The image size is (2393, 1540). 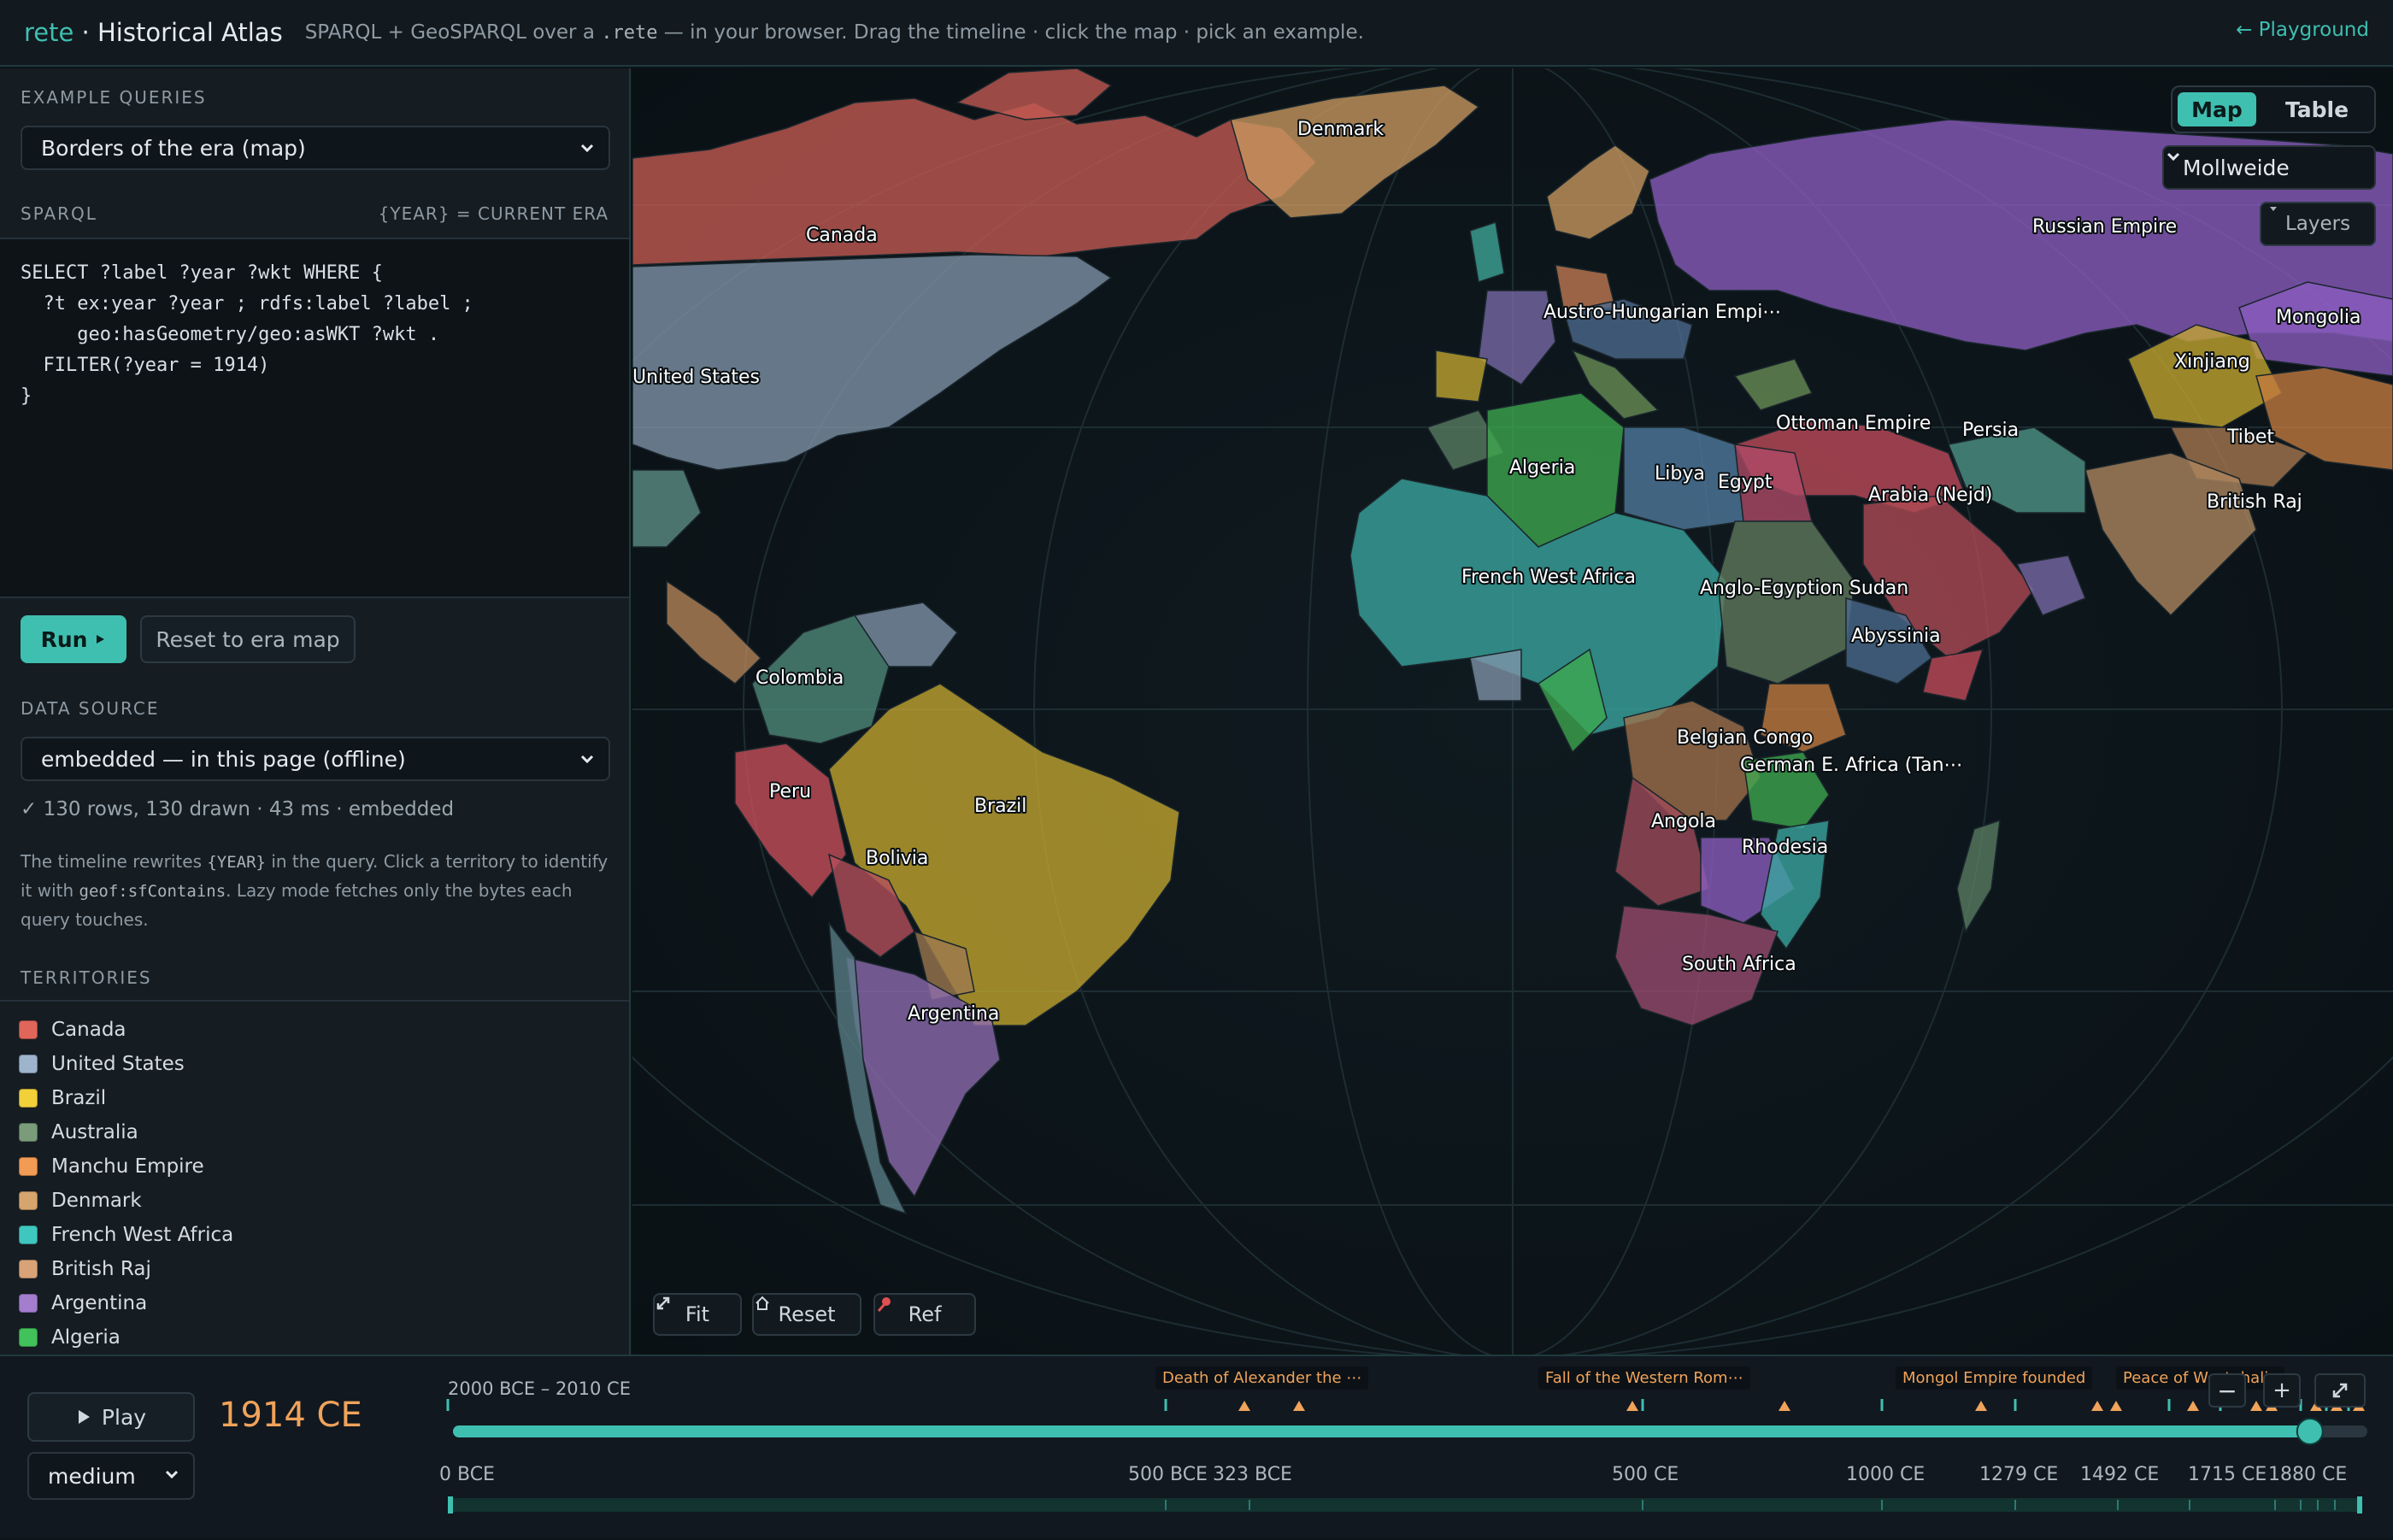 I want to click on reset-view-button: Reset, so click(x=807, y=1314).